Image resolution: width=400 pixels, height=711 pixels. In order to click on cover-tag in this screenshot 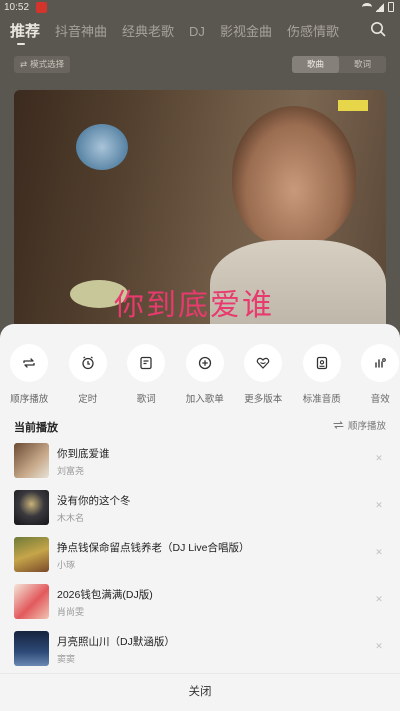, I will do `click(353, 105)`.